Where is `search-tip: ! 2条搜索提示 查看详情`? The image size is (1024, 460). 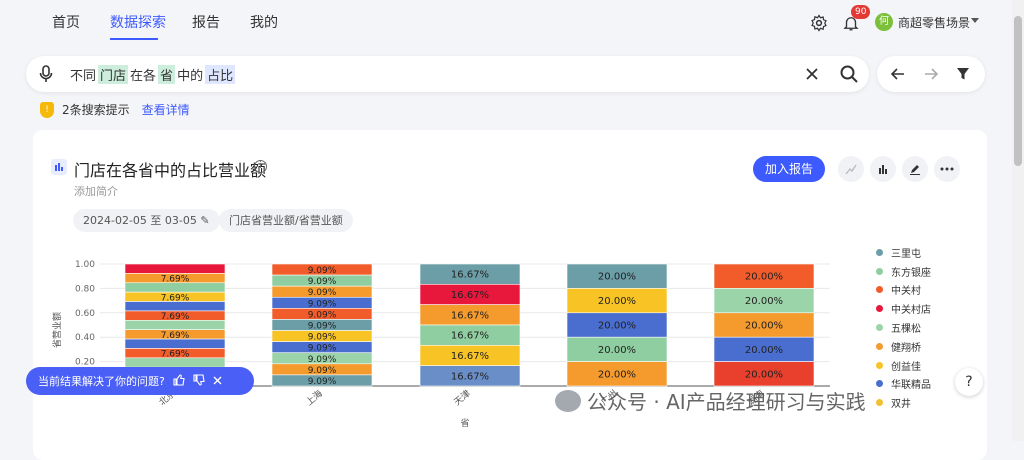
search-tip: ! 2条搜索提示 查看详情 is located at coordinates (115, 109).